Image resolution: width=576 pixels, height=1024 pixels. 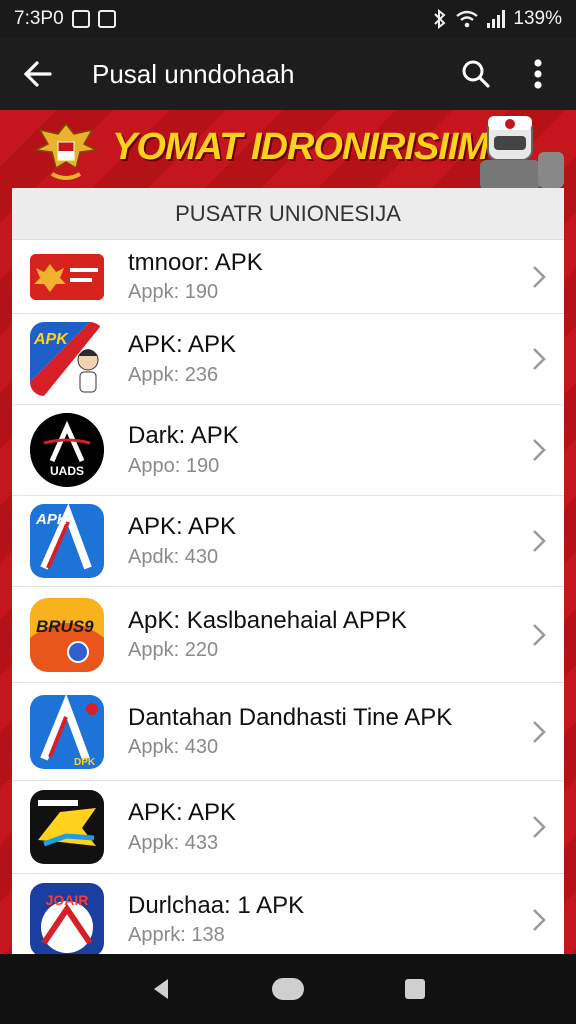 What do you see at coordinates (67, 541) in the screenshot?
I see `app-icon-apk-blue: APK` at bounding box center [67, 541].